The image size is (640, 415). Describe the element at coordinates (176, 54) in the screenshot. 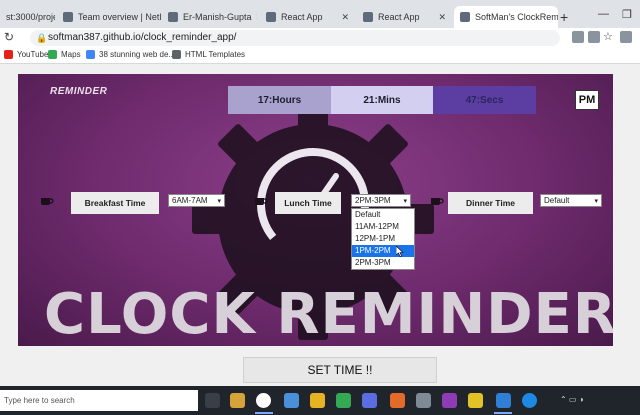

I see `document-icon` at that location.